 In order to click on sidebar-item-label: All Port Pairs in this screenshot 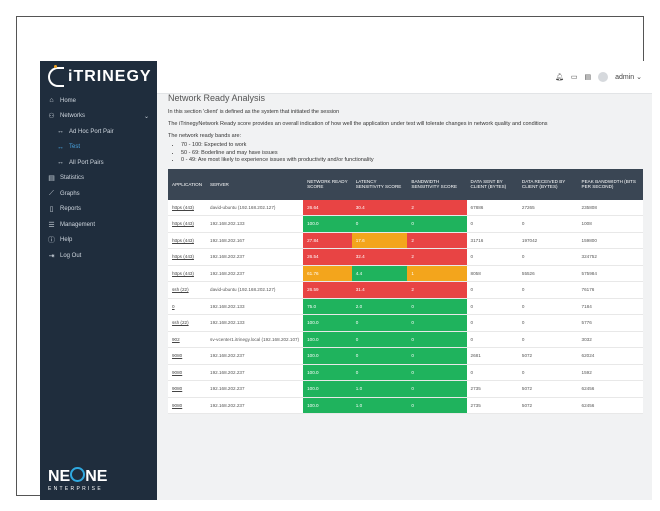, I will do `click(86, 162)`.